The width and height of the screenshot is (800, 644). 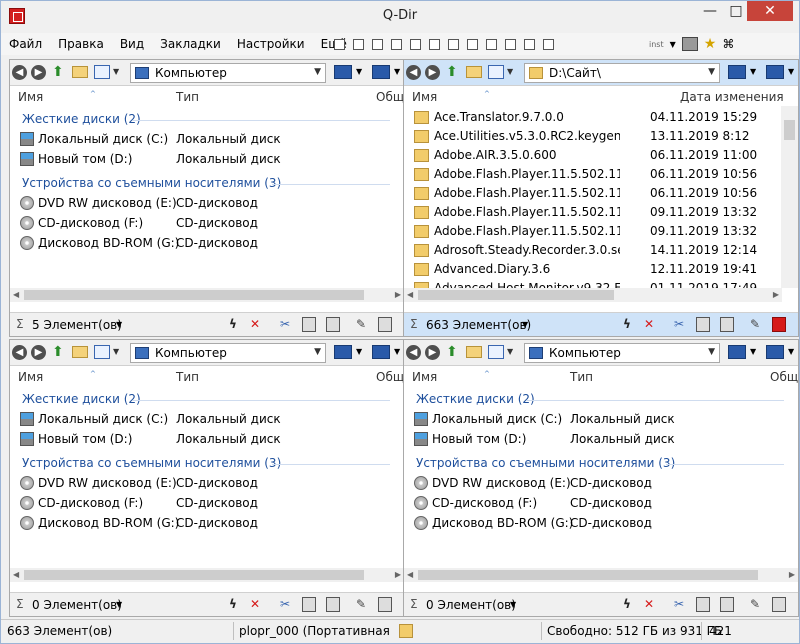 I want to click on printer-icon, so click(x=689, y=44).